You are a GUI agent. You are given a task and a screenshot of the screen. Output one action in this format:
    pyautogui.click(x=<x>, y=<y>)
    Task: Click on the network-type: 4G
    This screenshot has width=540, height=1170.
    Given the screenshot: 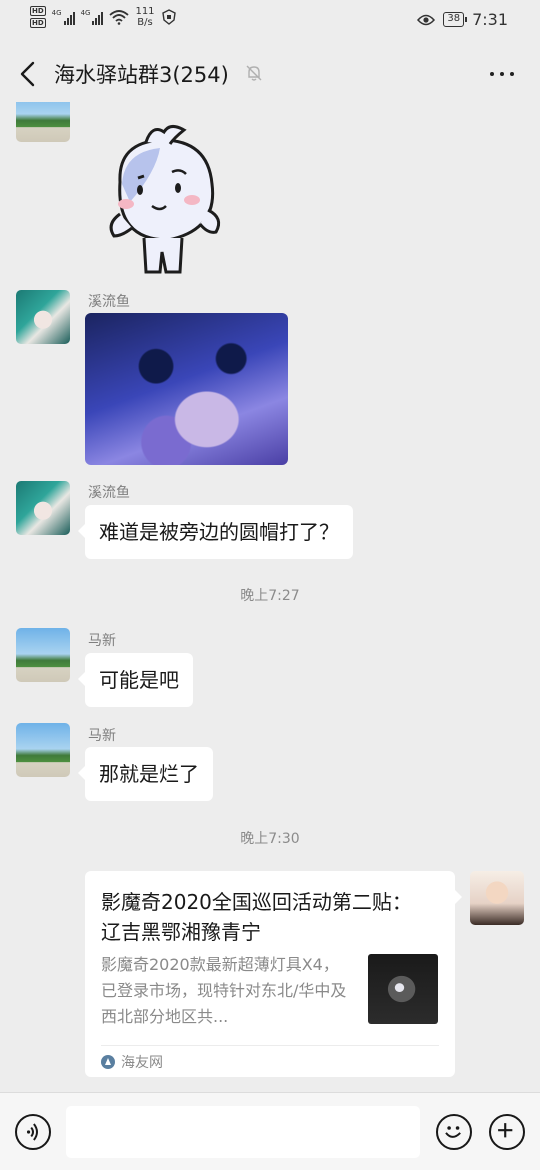 What is the action you would take?
    pyautogui.click(x=56, y=13)
    